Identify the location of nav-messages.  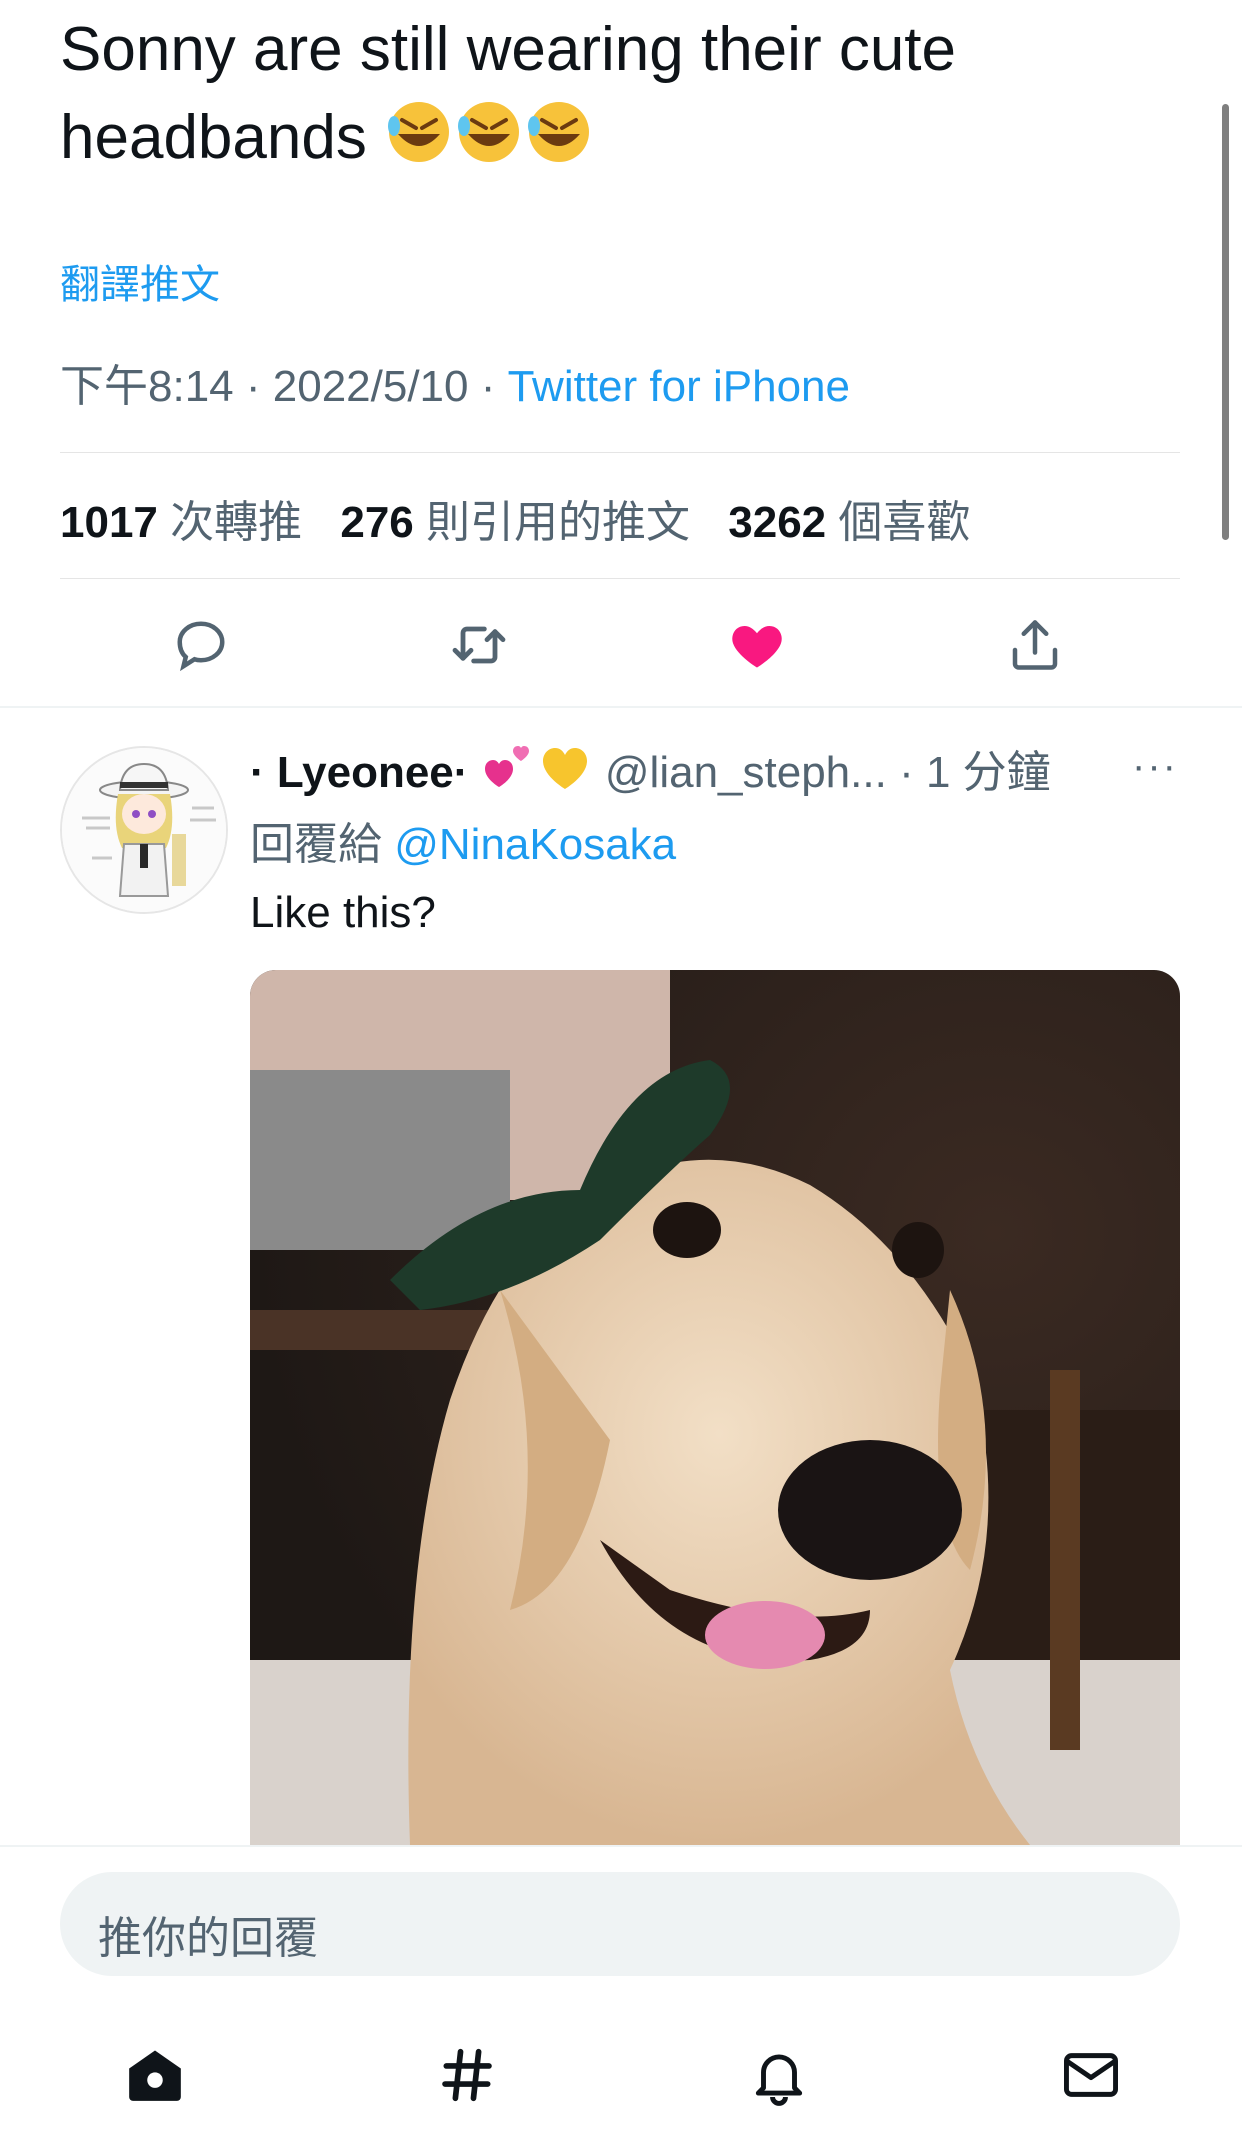
(1091, 2075).